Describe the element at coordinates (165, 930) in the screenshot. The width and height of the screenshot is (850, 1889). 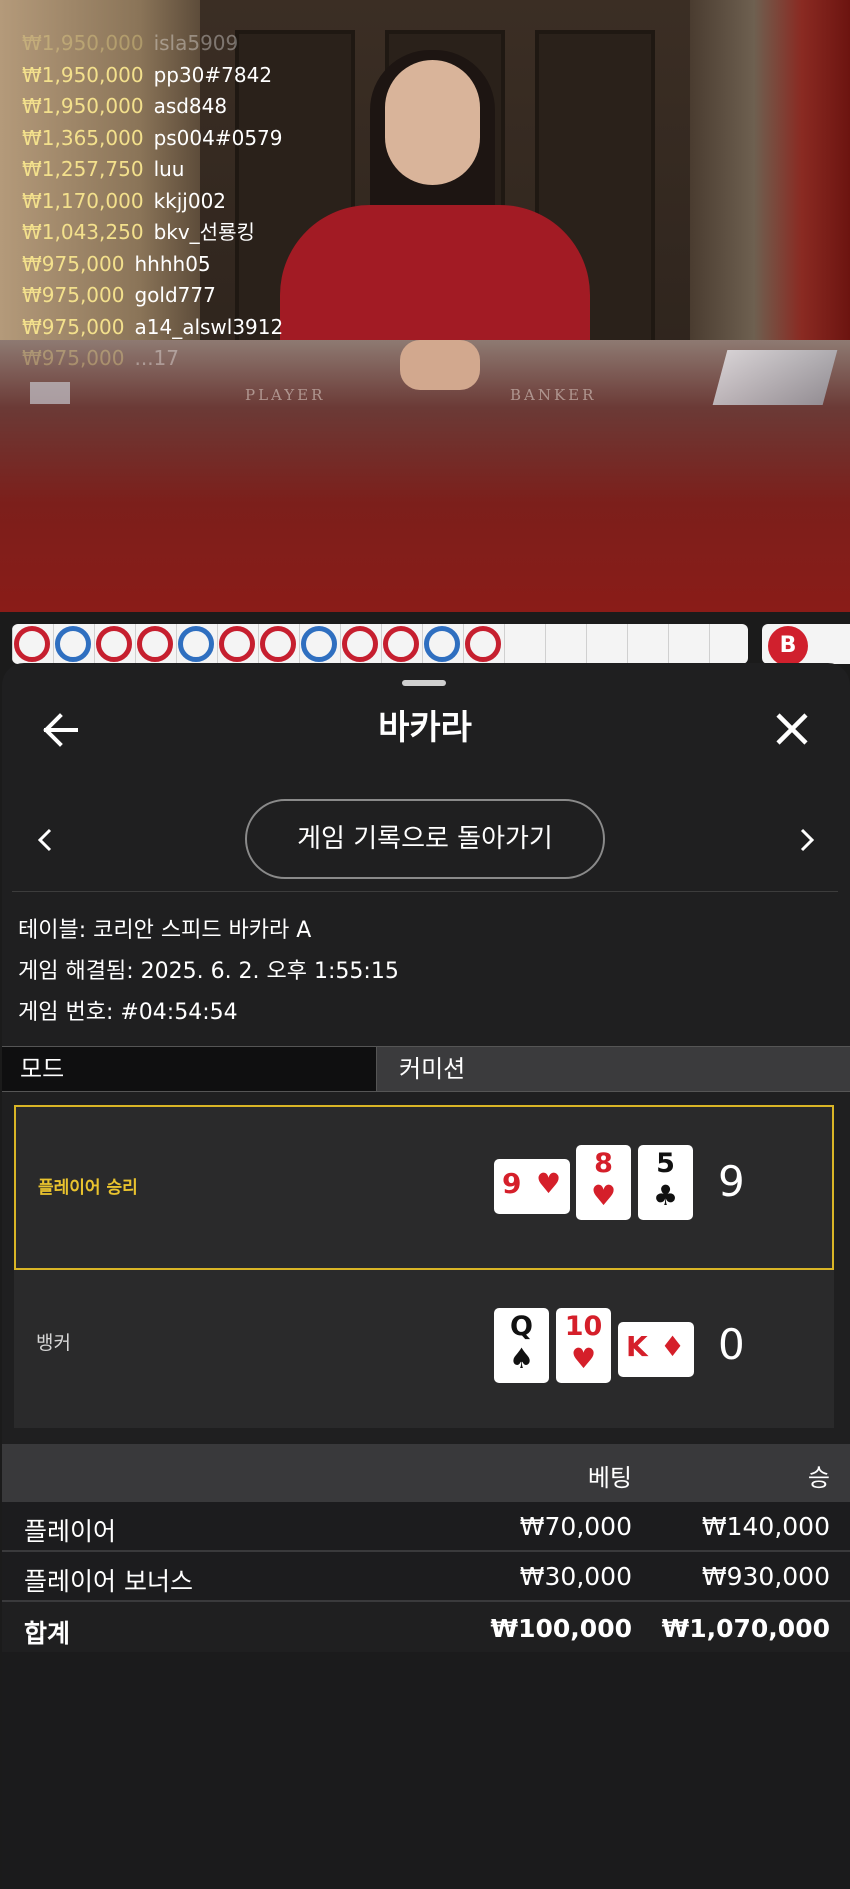
I see `table-name: 테이블: 코리안 스피드 바카라 A` at that location.